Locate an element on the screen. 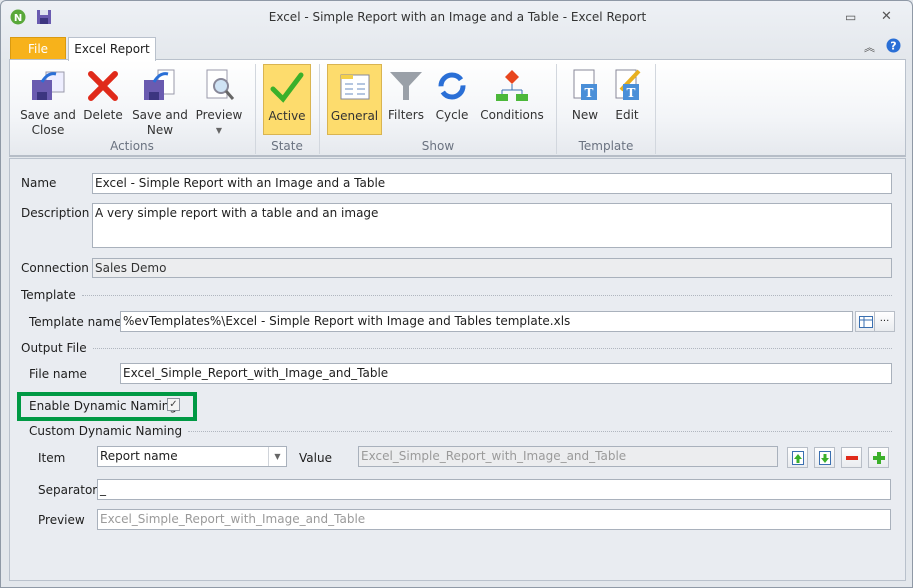 The image size is (913, 588). move-up-icon is located at coordinates (797, 457).